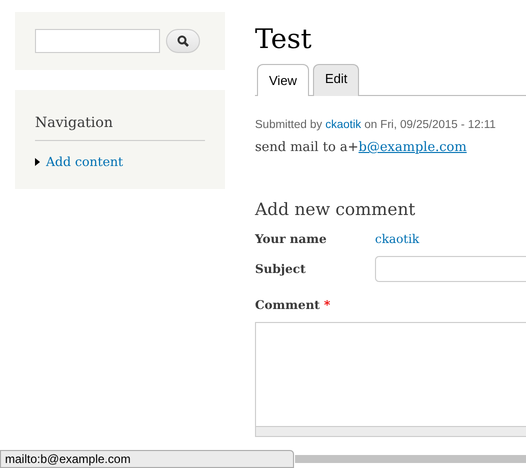 This screenshot has width=526, height=468. Describe the element at coordinates (85, 162) in the screenshot. I see `nav-link: Add content` at that location.